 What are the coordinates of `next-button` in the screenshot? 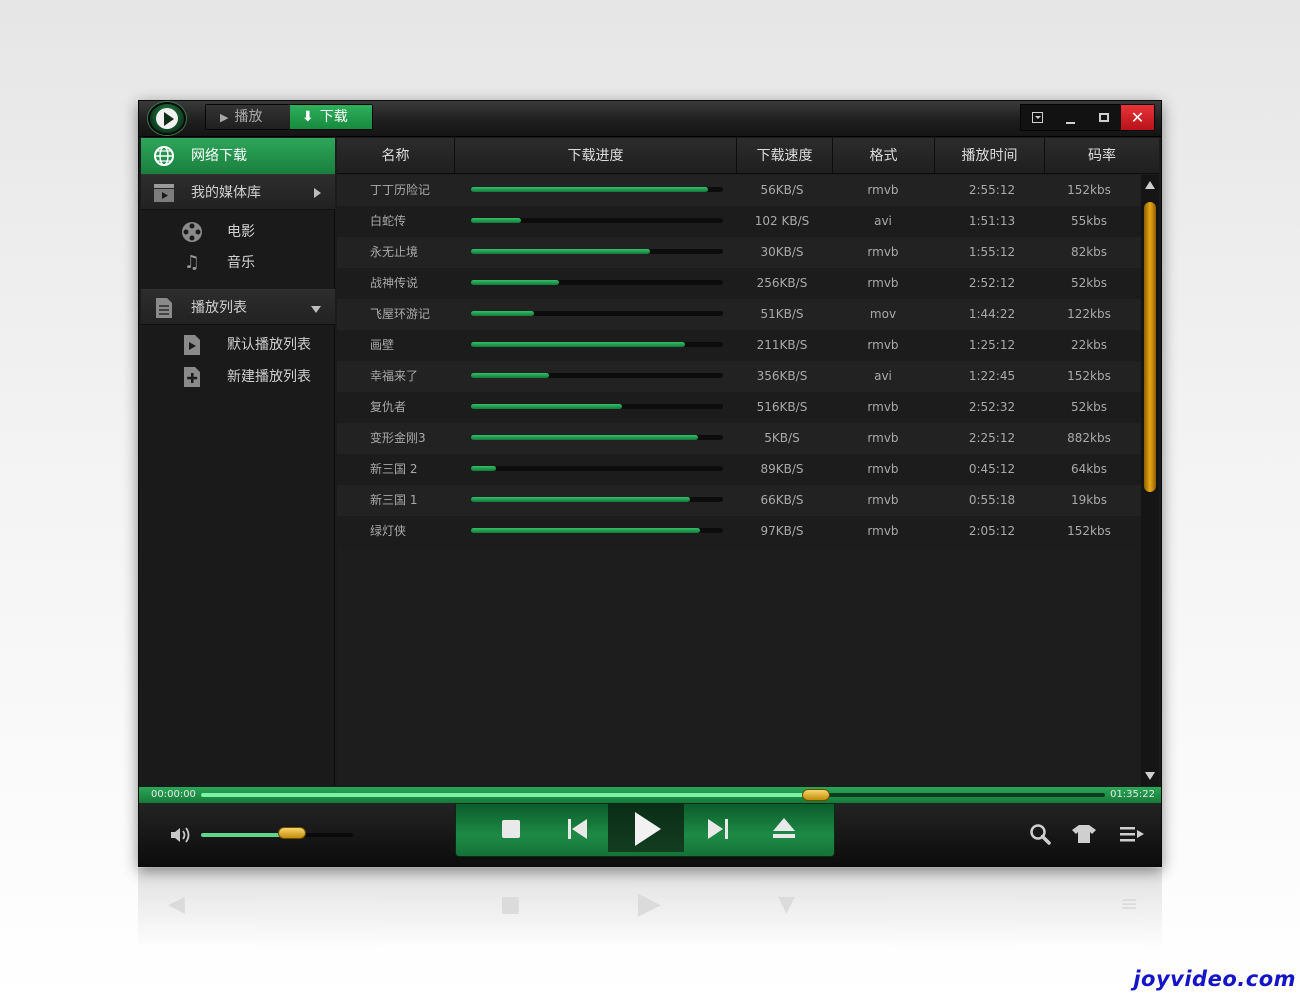 It's located at (718, 829).